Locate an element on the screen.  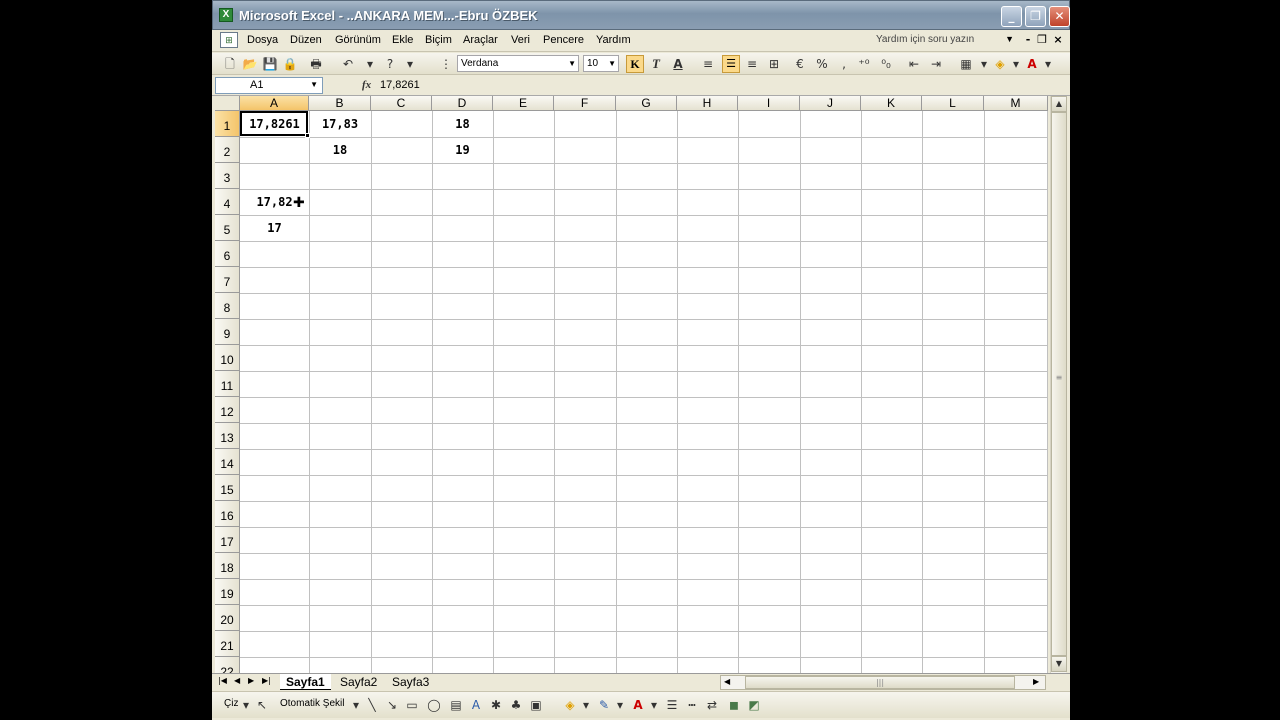
clip-art-icon: ♣ is located at coordinates (516, 705).